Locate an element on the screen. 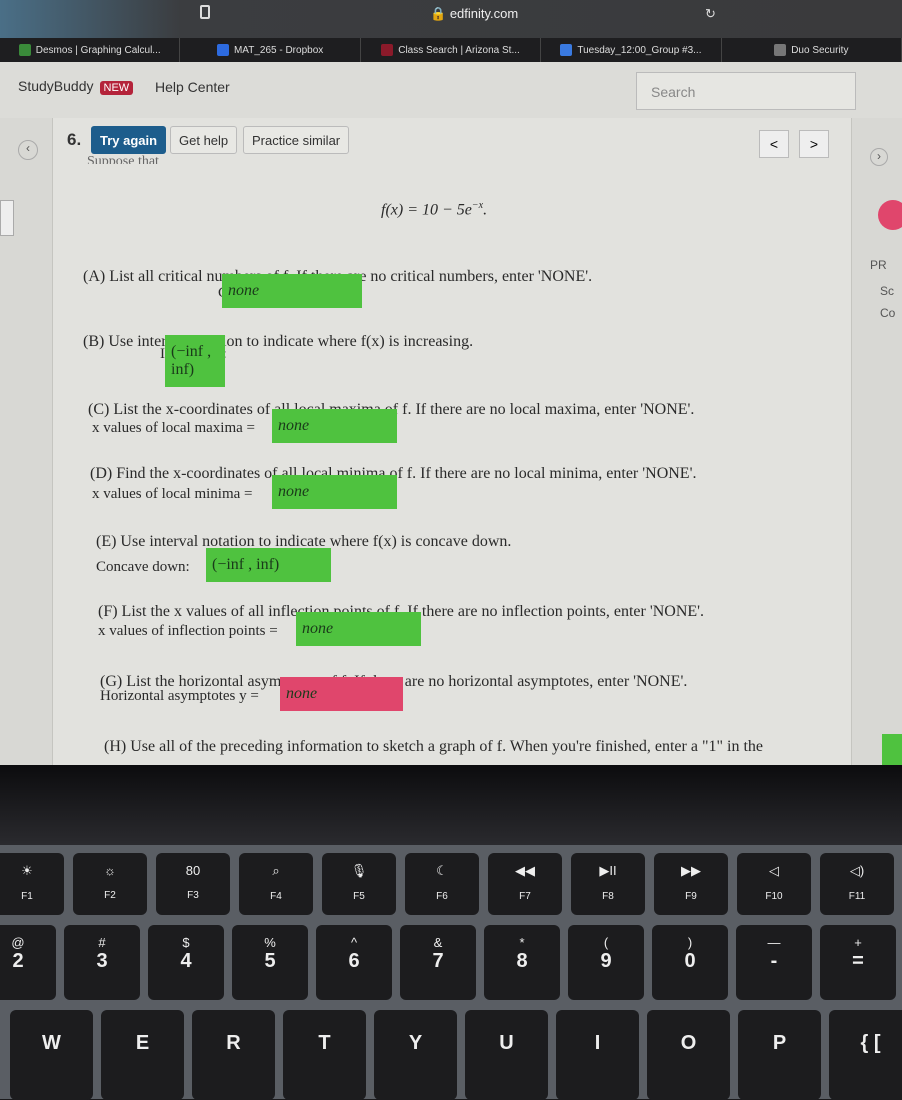  letter-key: I is located at coordinates (597, 1055).